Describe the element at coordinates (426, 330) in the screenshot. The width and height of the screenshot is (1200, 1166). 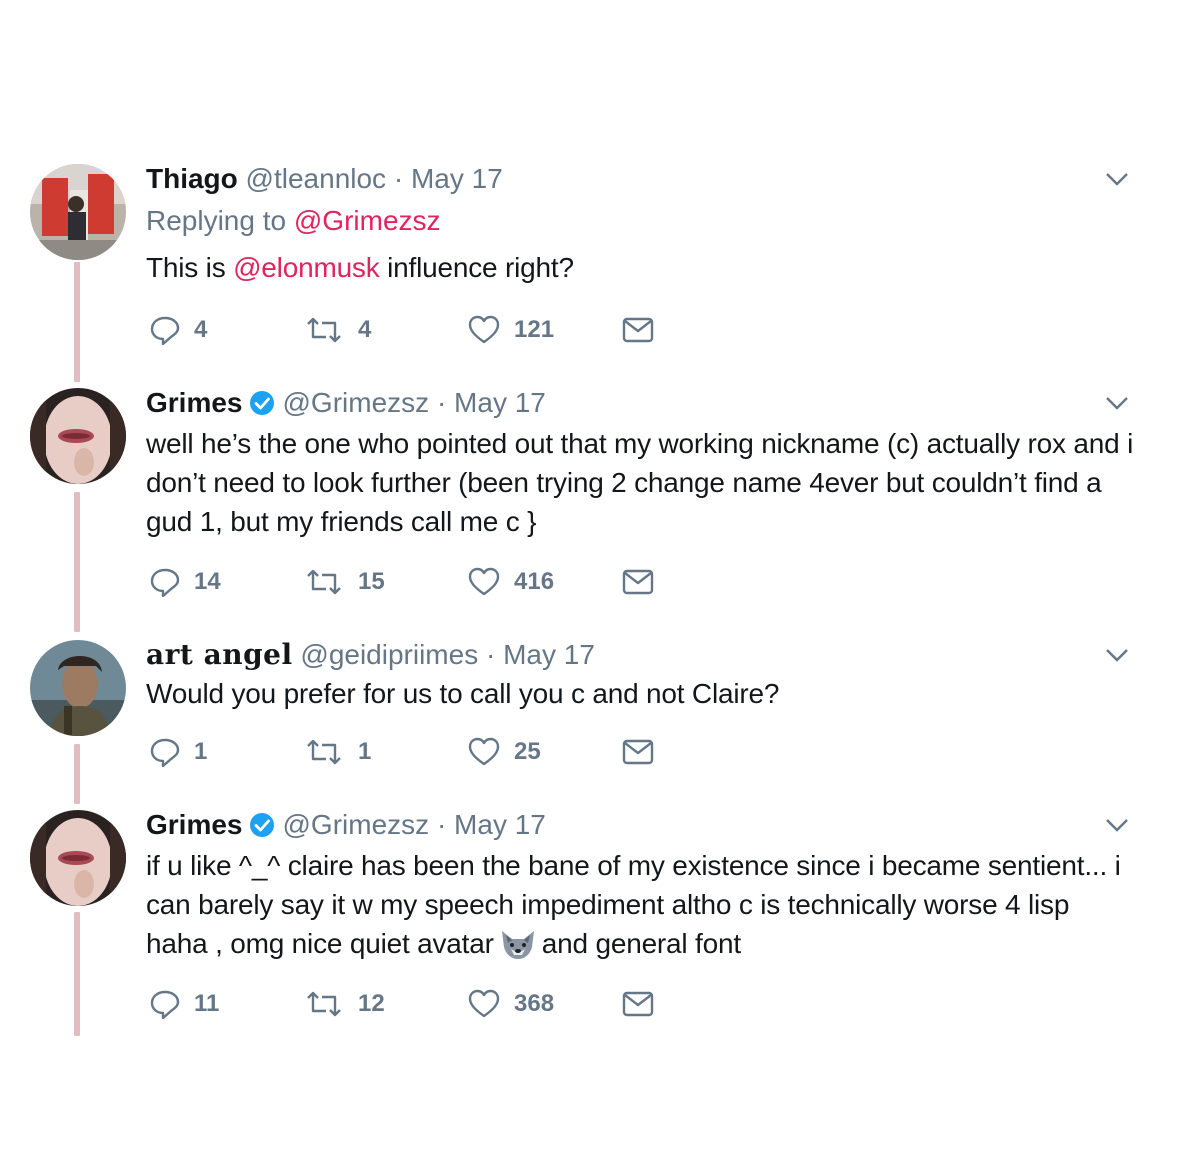
I see `tweet-actions: 4 4 121` at that location.